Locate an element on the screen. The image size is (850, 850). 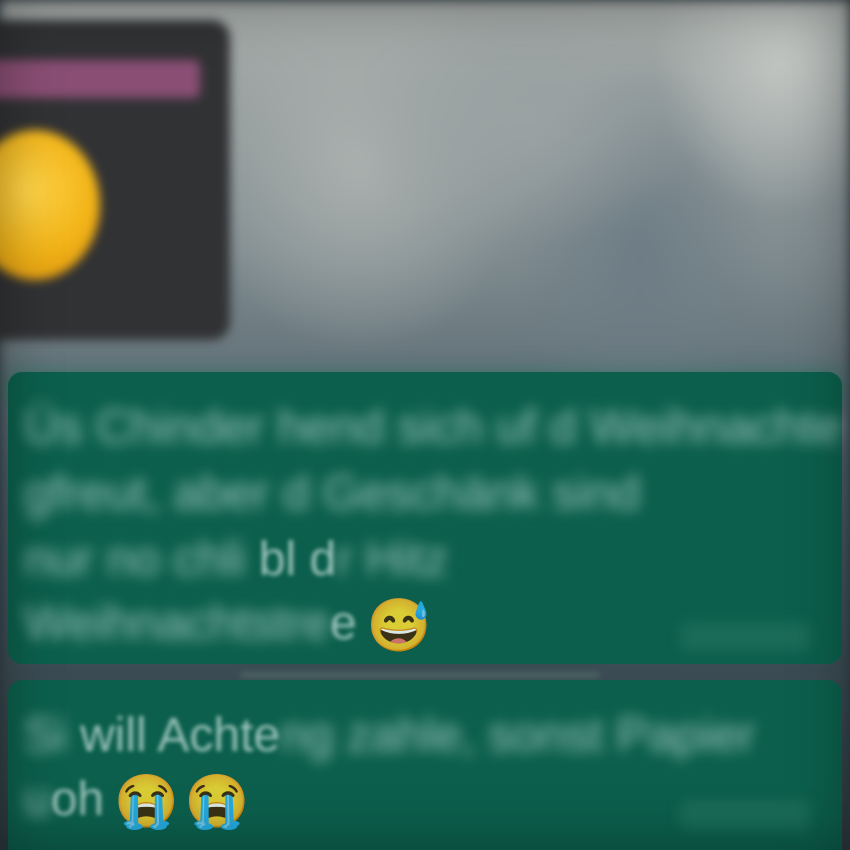
message-text: oh is located at coordinates (77, 799).